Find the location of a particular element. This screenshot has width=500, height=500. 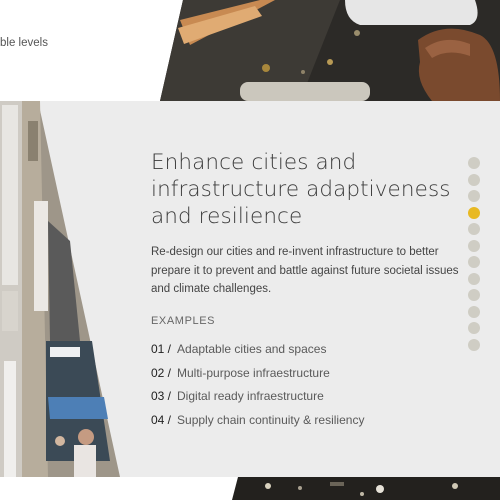

example-item: 02 / Multi-purpose infraestructure is located at coordinates (257, 377).